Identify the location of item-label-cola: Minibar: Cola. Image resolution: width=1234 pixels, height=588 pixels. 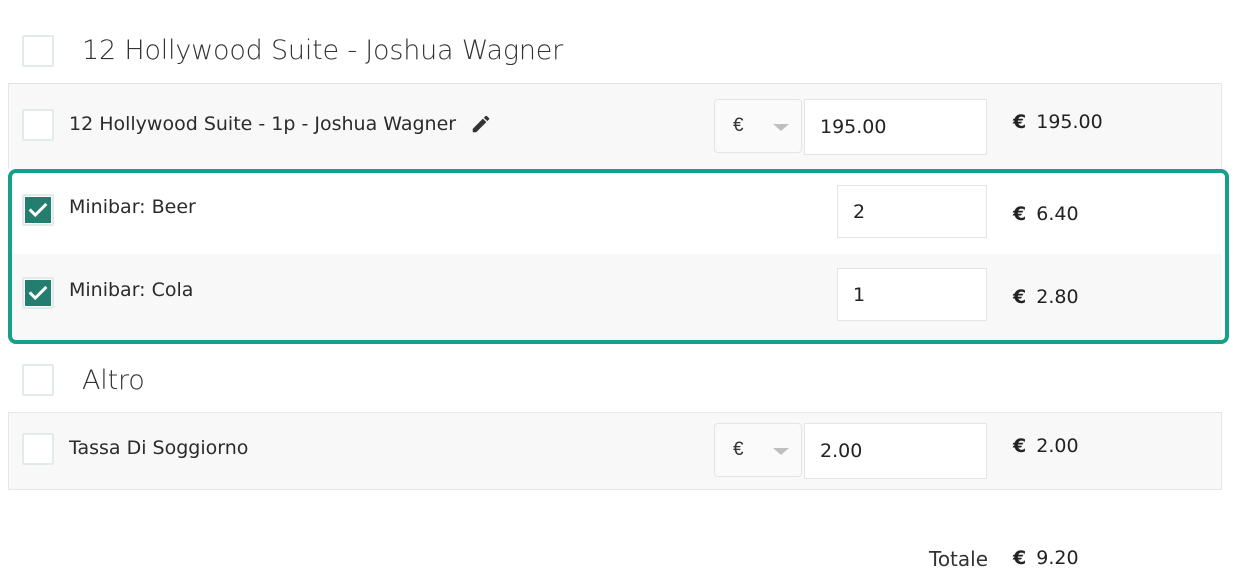
(131, 290).